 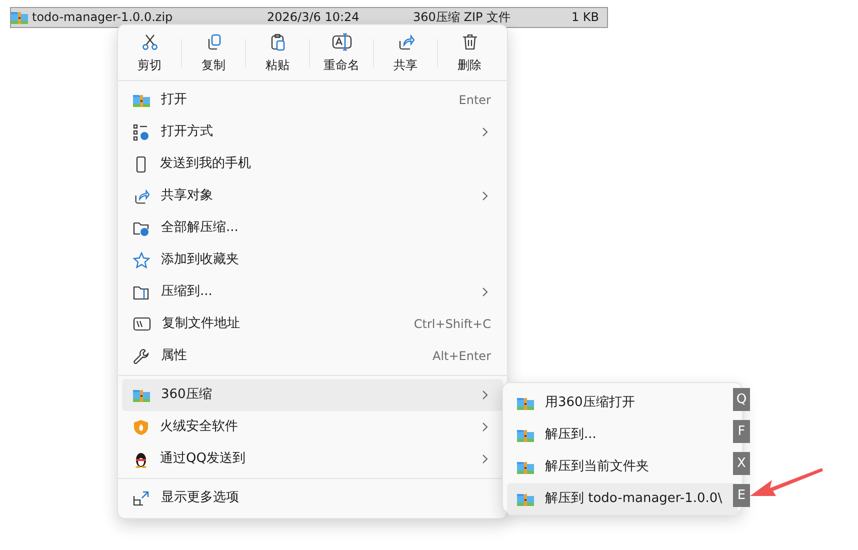 I want to click on path-icon, so click(x=142, y=324).